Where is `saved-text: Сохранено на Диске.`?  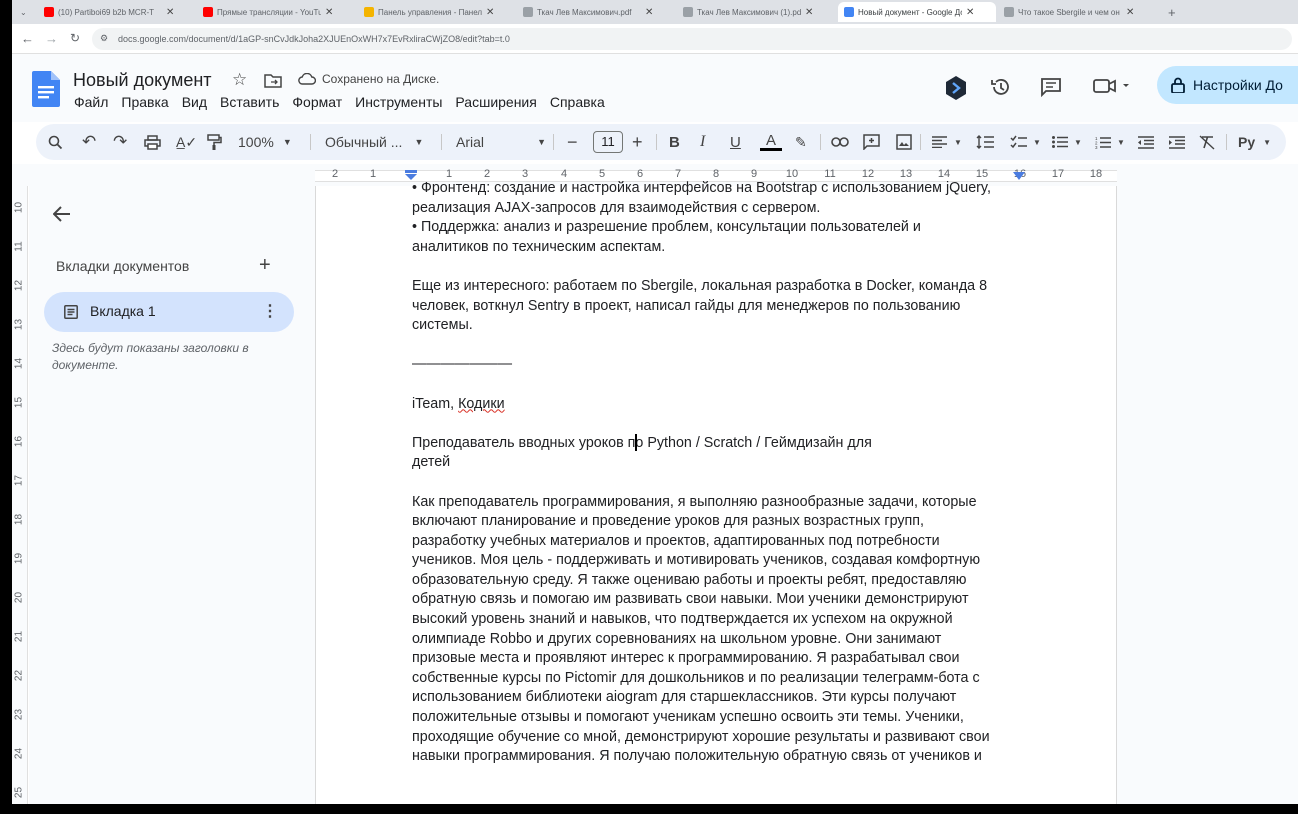 saved-text: Сохранено на Диске. is located at coordinates (381, 79).